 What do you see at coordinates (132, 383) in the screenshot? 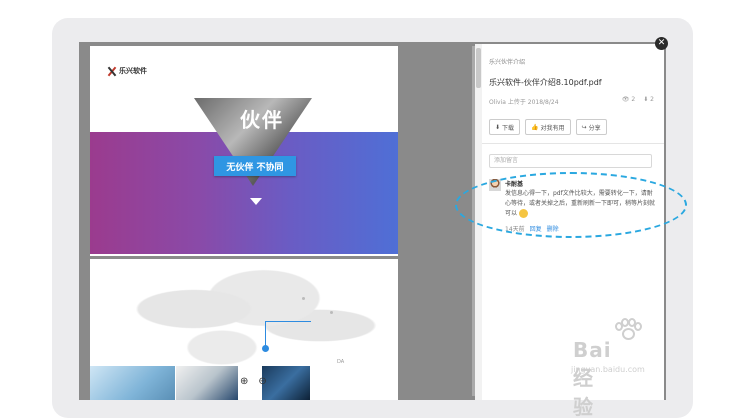
I see `photo-laptop` at bounding box center [132, 383].